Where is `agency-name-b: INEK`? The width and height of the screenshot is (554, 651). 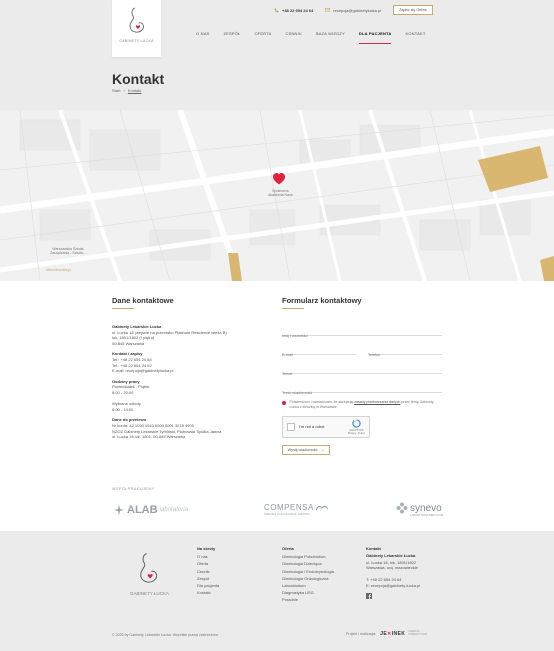 agency-name-b: INEK is located at coordinates (398, 634).